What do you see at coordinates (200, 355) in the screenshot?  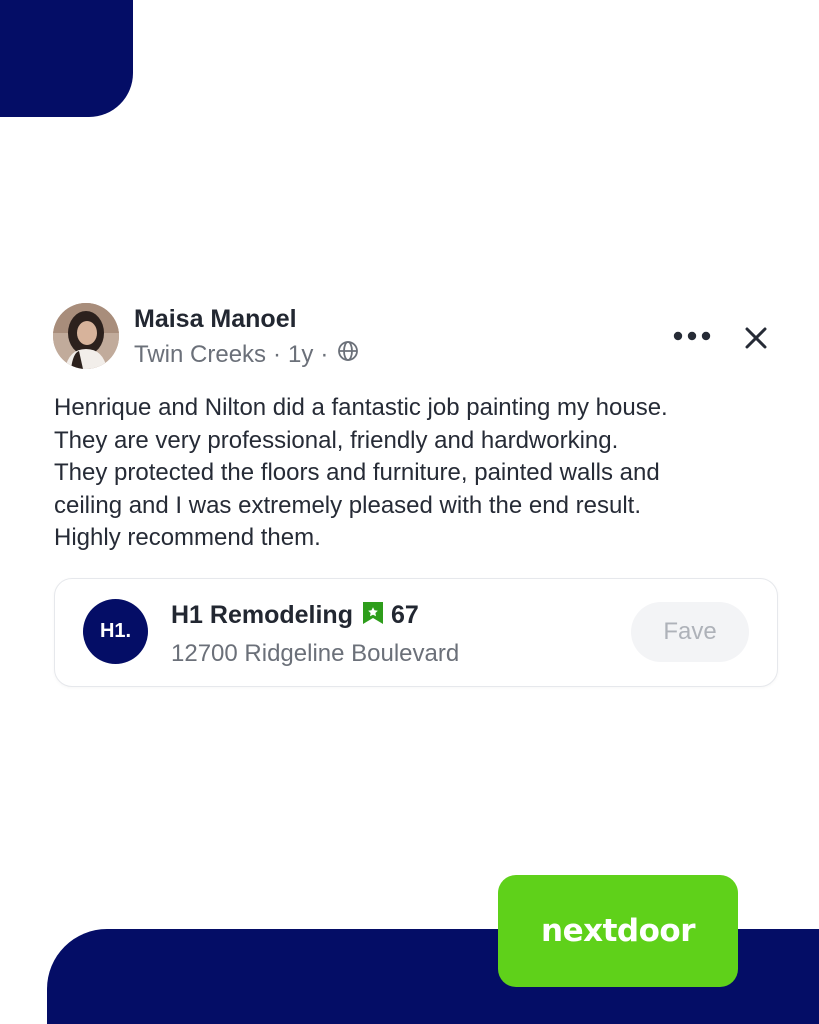 I see `neighborhood-link: Twin Creeks` at bounding box center [200, 355].